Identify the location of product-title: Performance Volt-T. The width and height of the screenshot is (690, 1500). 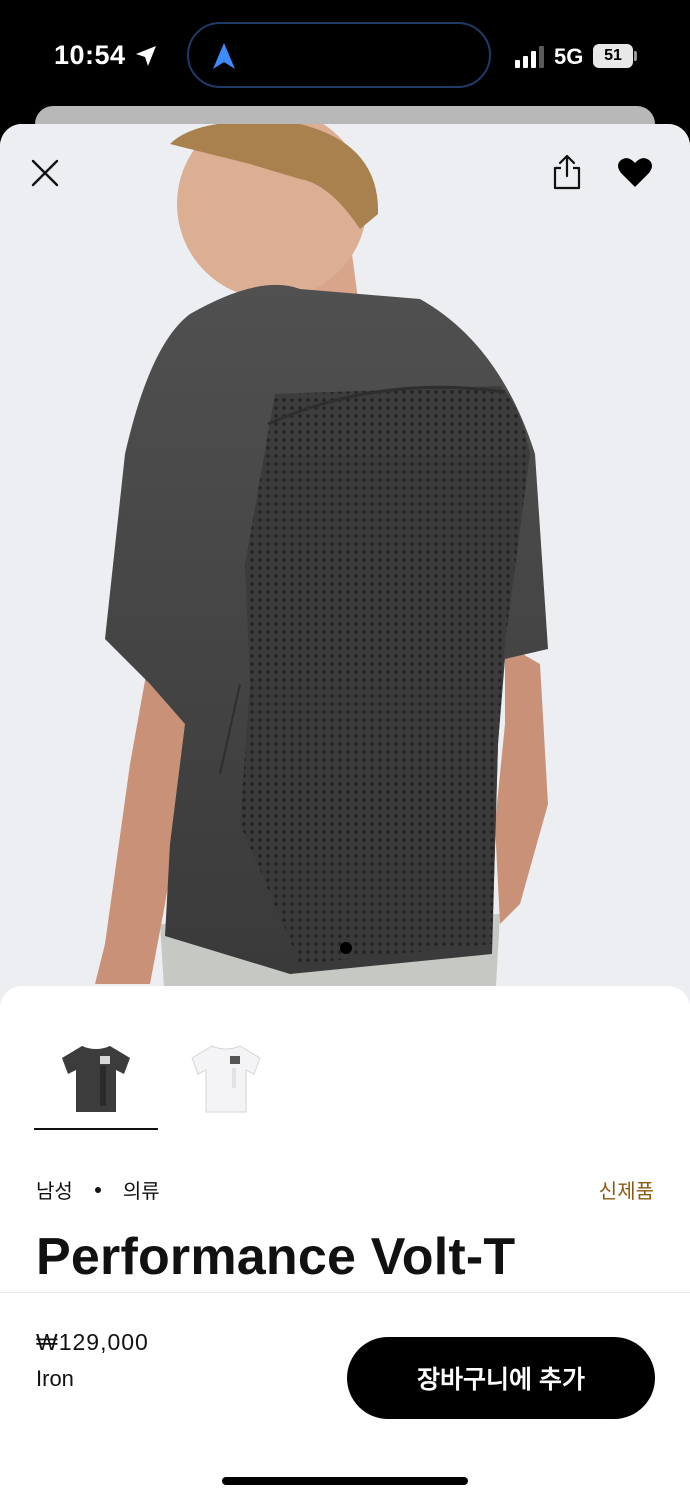
(276, 1257).